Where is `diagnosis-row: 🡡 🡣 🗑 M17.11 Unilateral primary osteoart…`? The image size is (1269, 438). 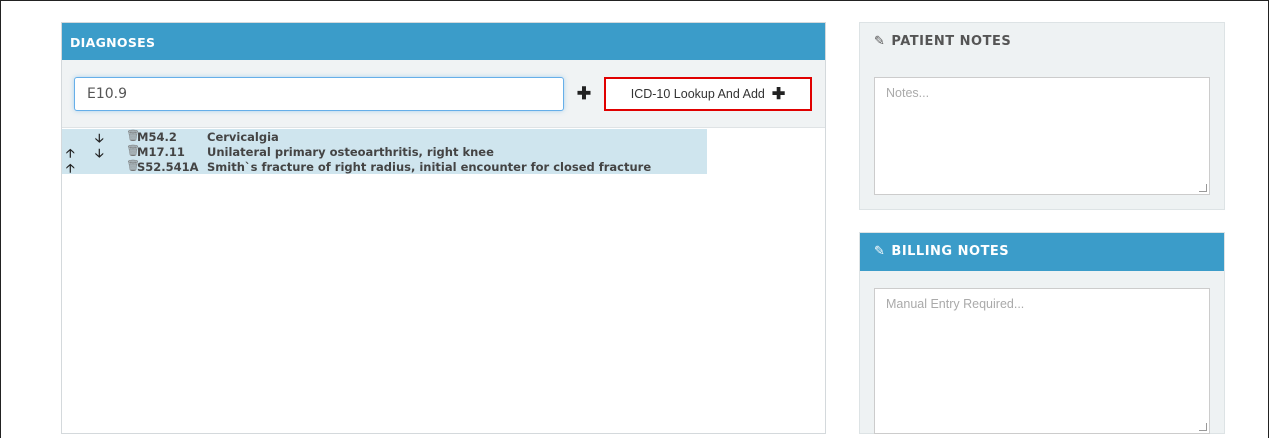
diagnosis-row: 🡡 🡣 🗑 M17.11 Unilateral primary osteoart… is located at coordinates (384, 152).